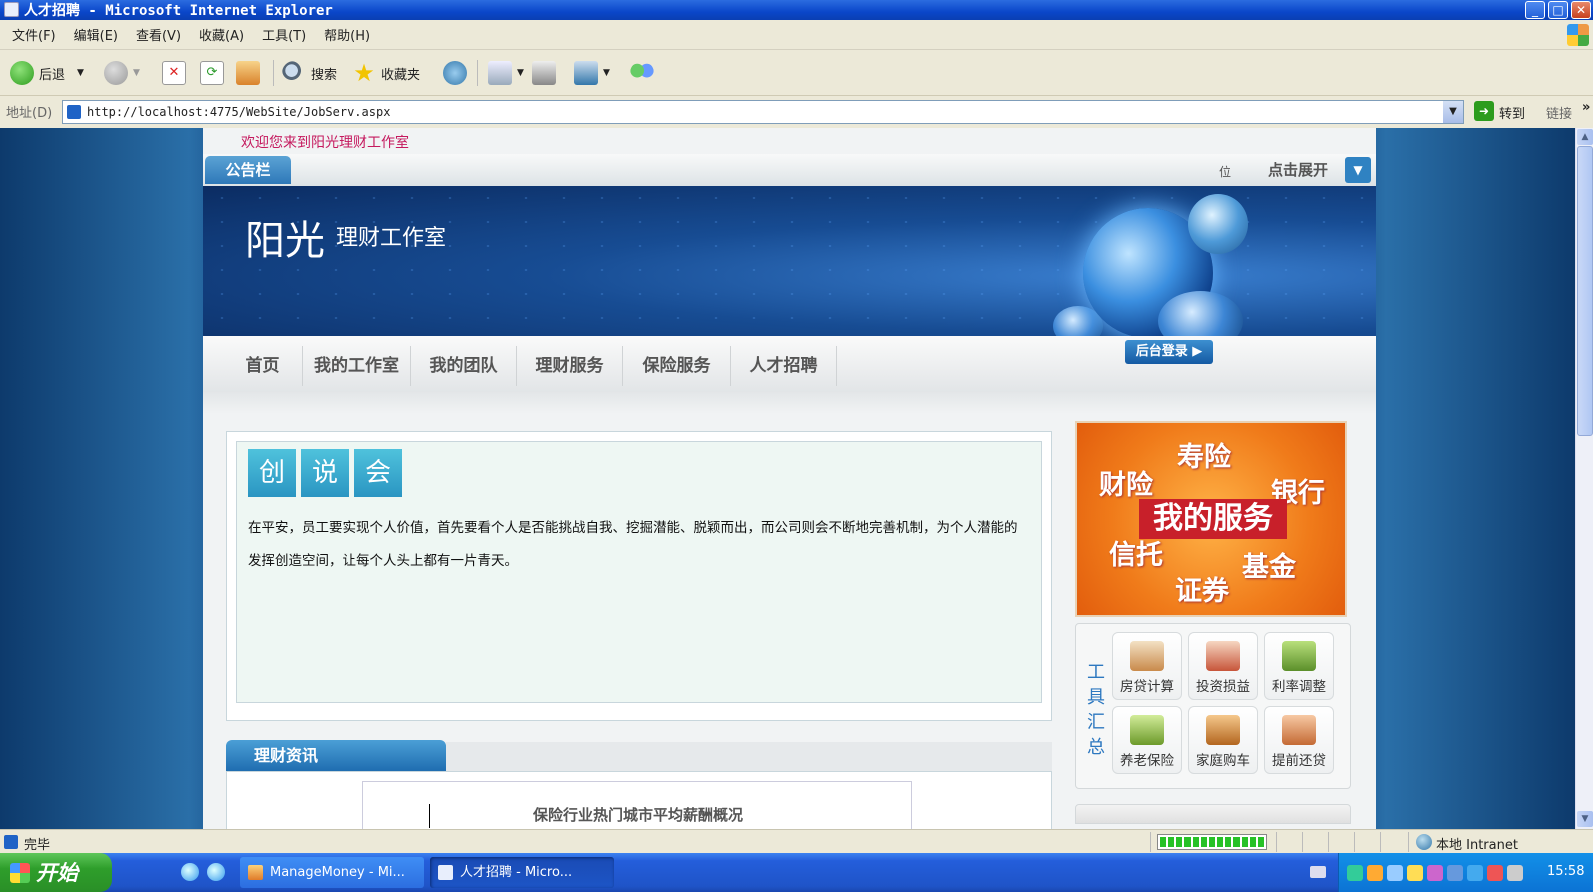 This screenshot has width=1593, height=892. I want to click on nav-my-team: 我的团队, so click(464, 366).